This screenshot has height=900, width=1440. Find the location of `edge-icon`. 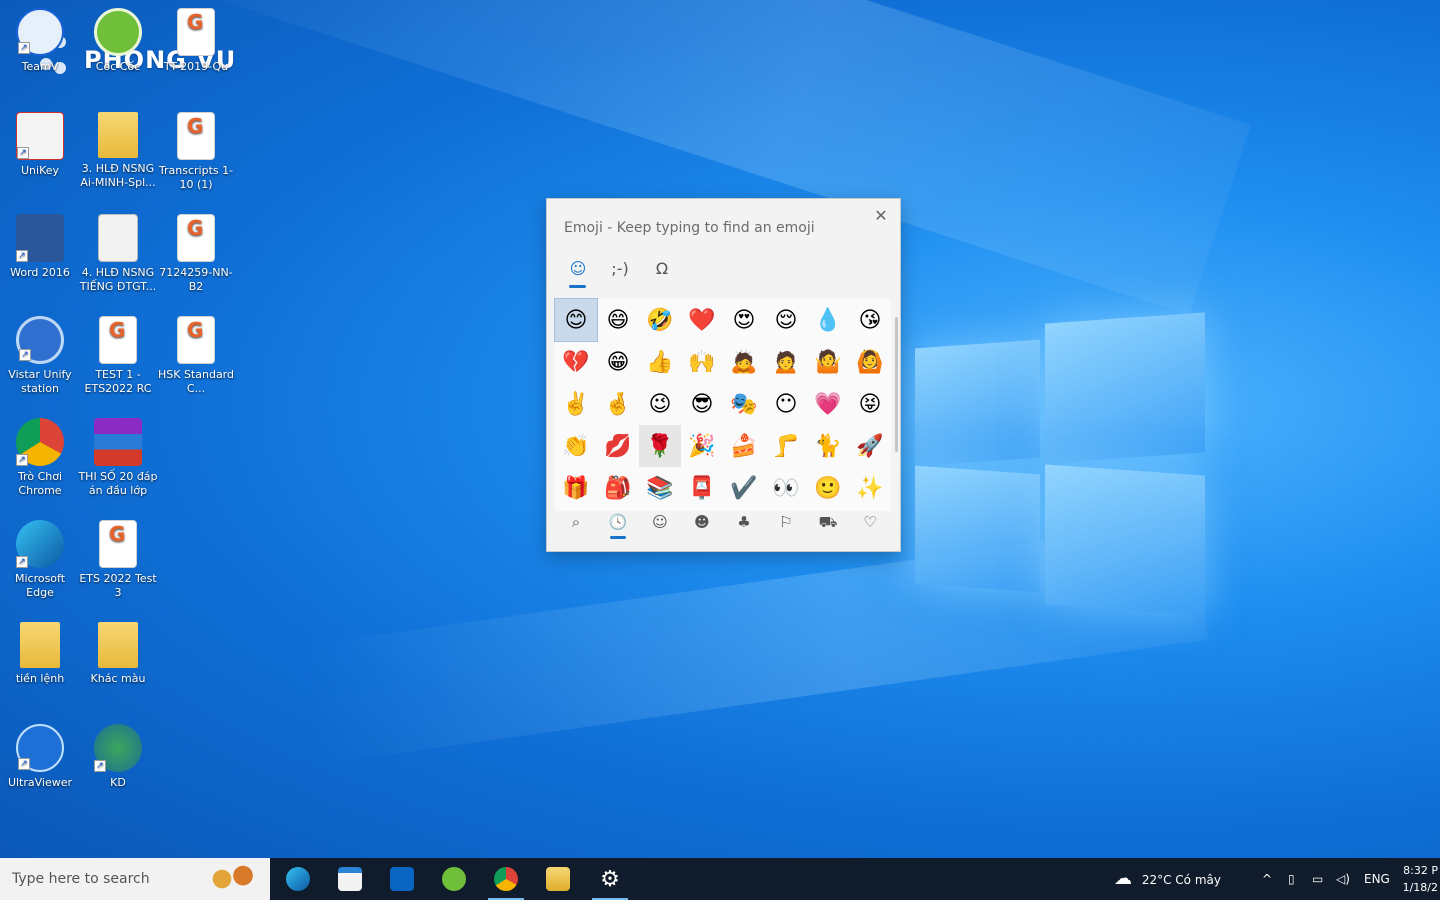

edge-icon is located at coordinates (298, 879).